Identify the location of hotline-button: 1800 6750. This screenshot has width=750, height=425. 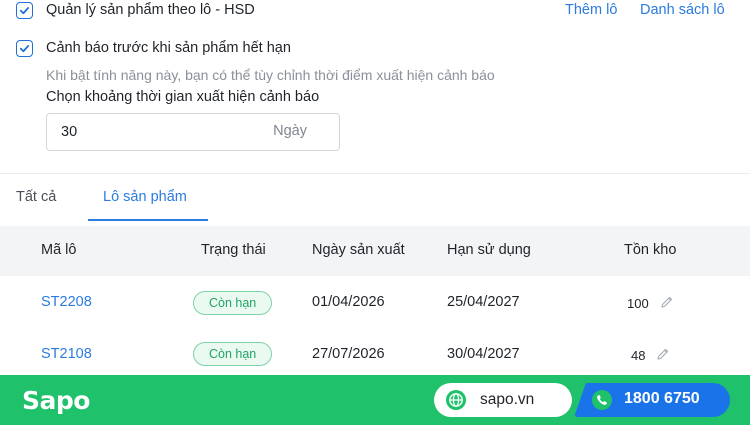
(652, 400).